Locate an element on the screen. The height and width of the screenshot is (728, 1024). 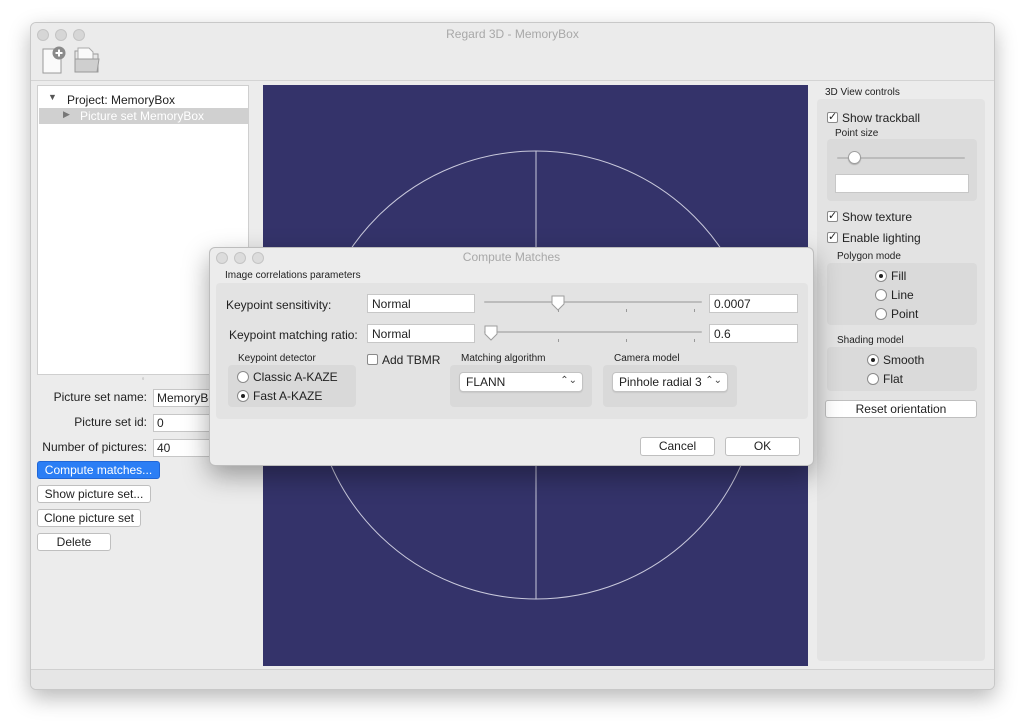
show-trackball-check is located at coordinates (832, 116).